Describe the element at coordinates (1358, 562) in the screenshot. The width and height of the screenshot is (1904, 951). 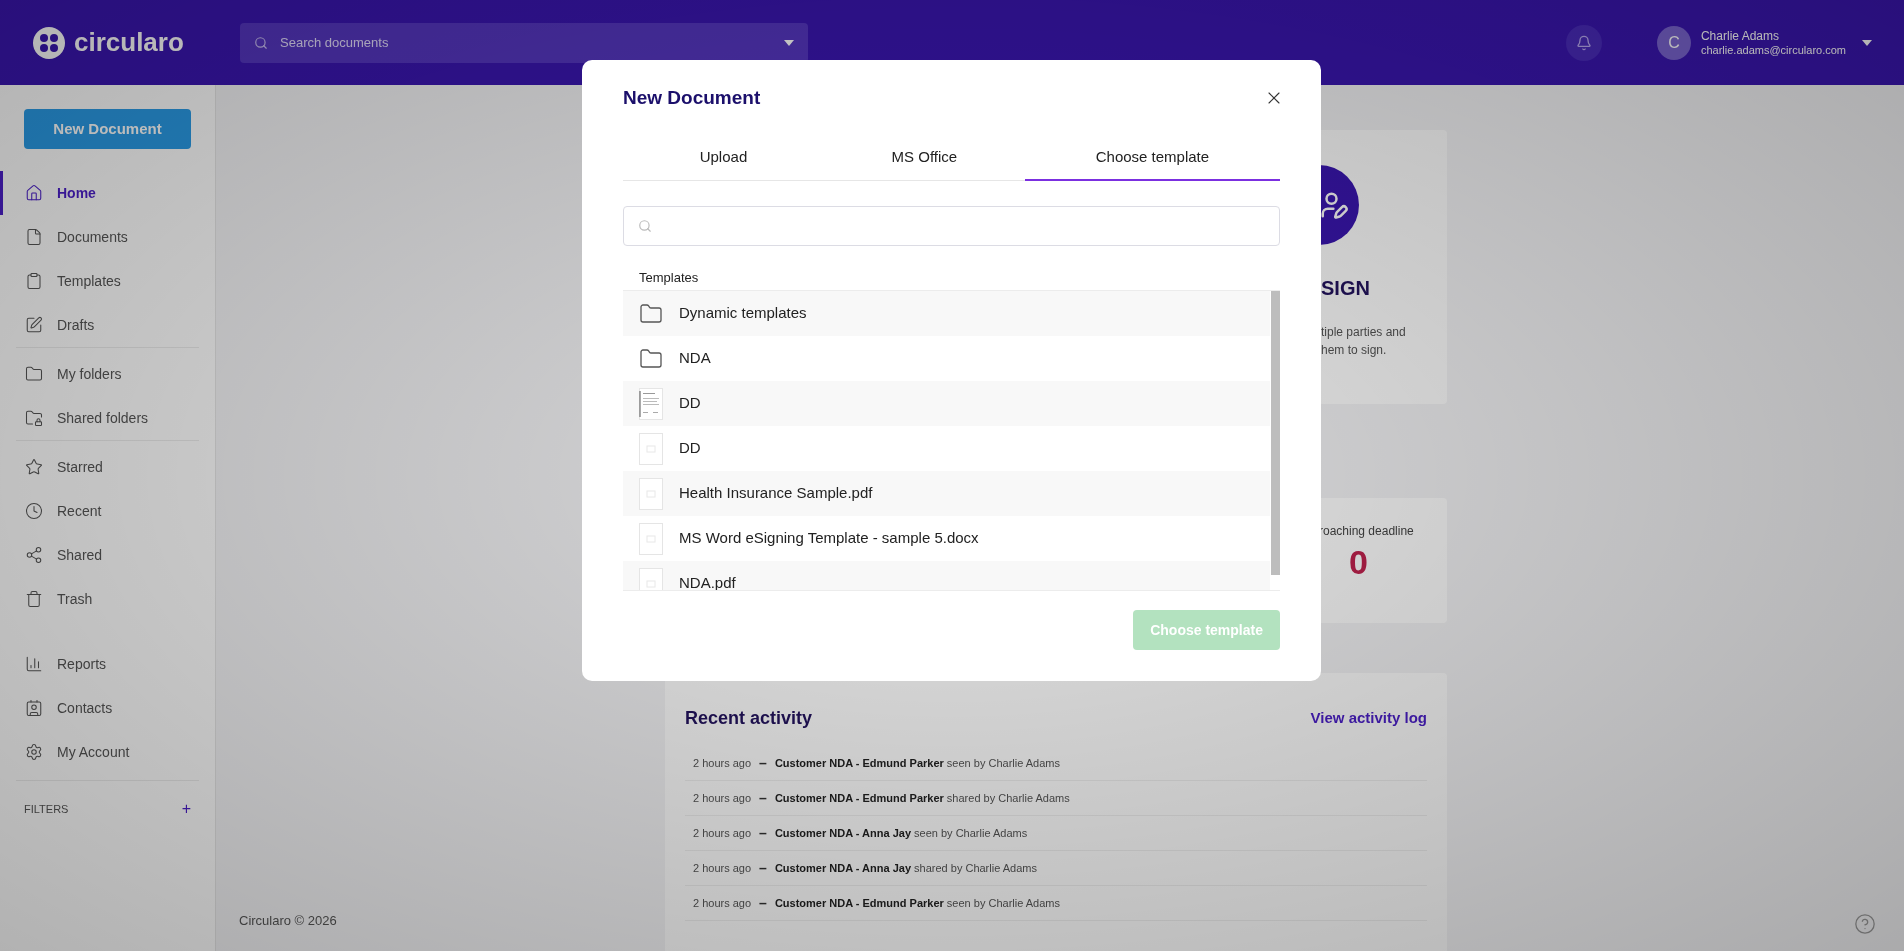
I see `stat-value: 0` at that location.